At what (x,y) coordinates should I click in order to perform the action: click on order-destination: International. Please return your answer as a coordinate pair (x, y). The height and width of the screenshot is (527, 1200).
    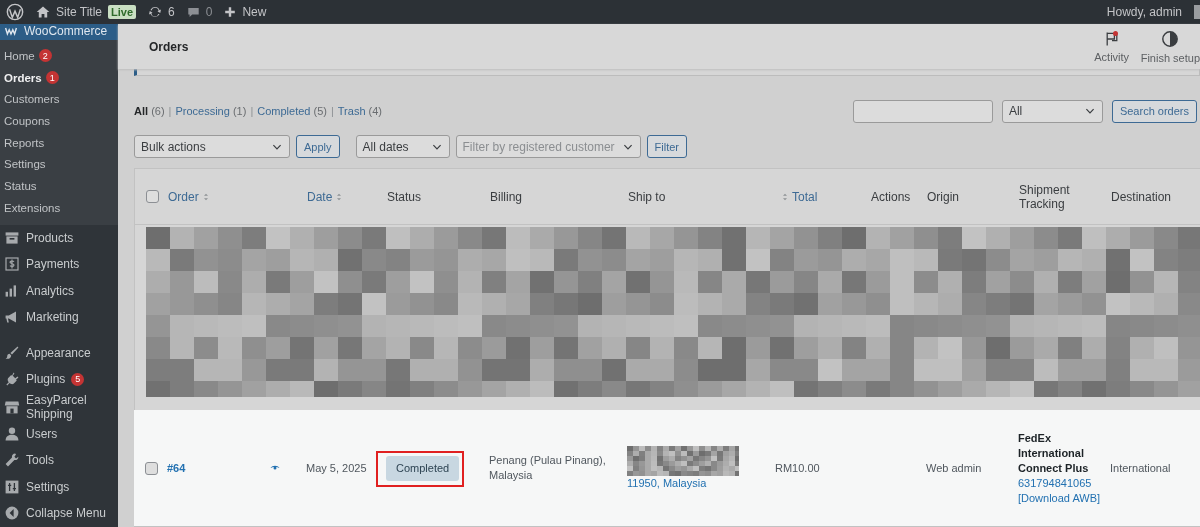
    Looking at the image, I should click on (1141, 468).